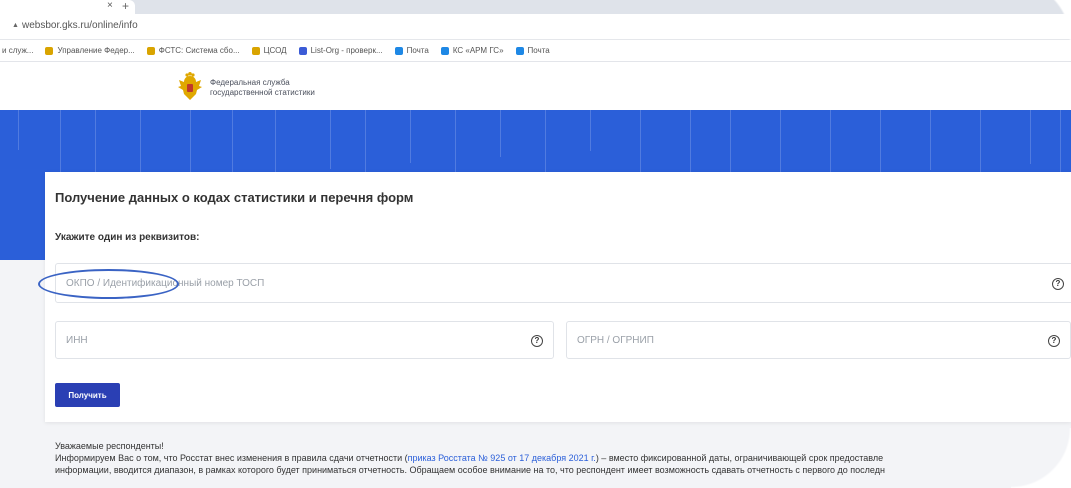 The width and height of the screenshot is (1071, 488). I want to click on okpo-field: ?, so click(563, 283).